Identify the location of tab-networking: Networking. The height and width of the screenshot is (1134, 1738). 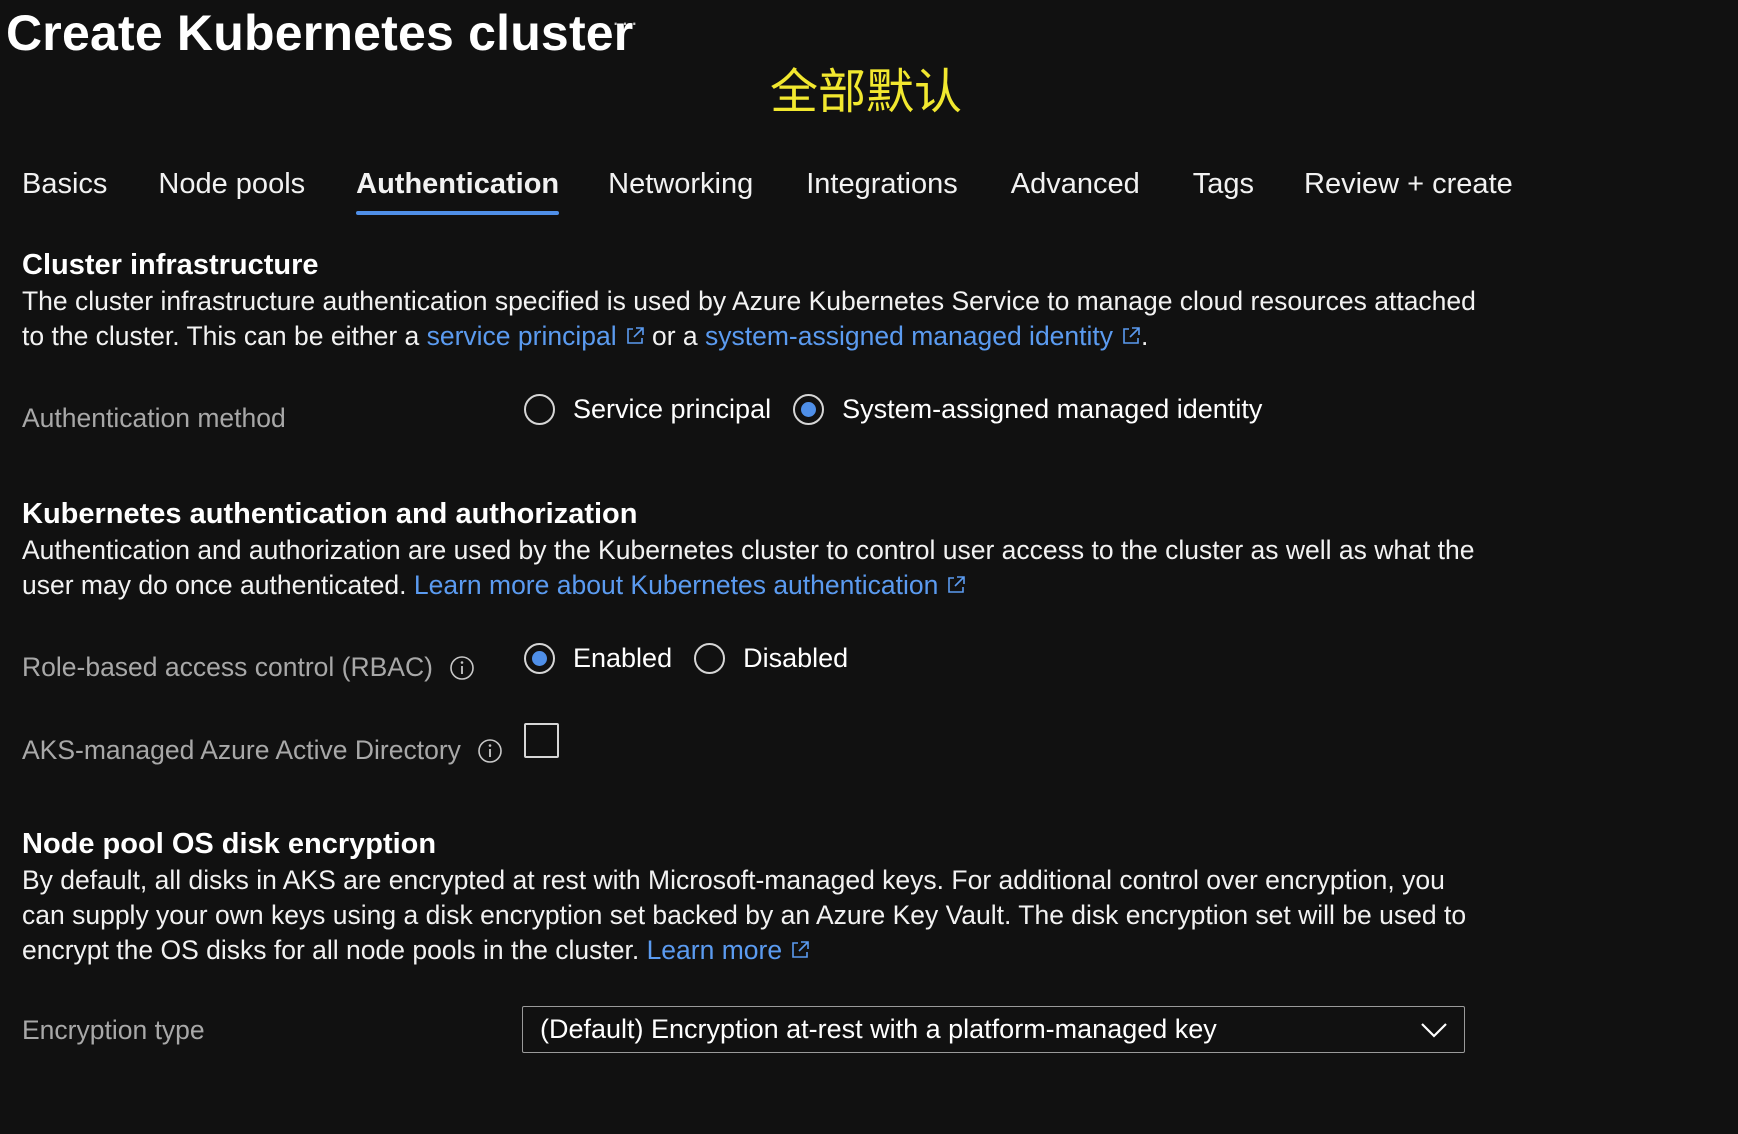
(680, 191).